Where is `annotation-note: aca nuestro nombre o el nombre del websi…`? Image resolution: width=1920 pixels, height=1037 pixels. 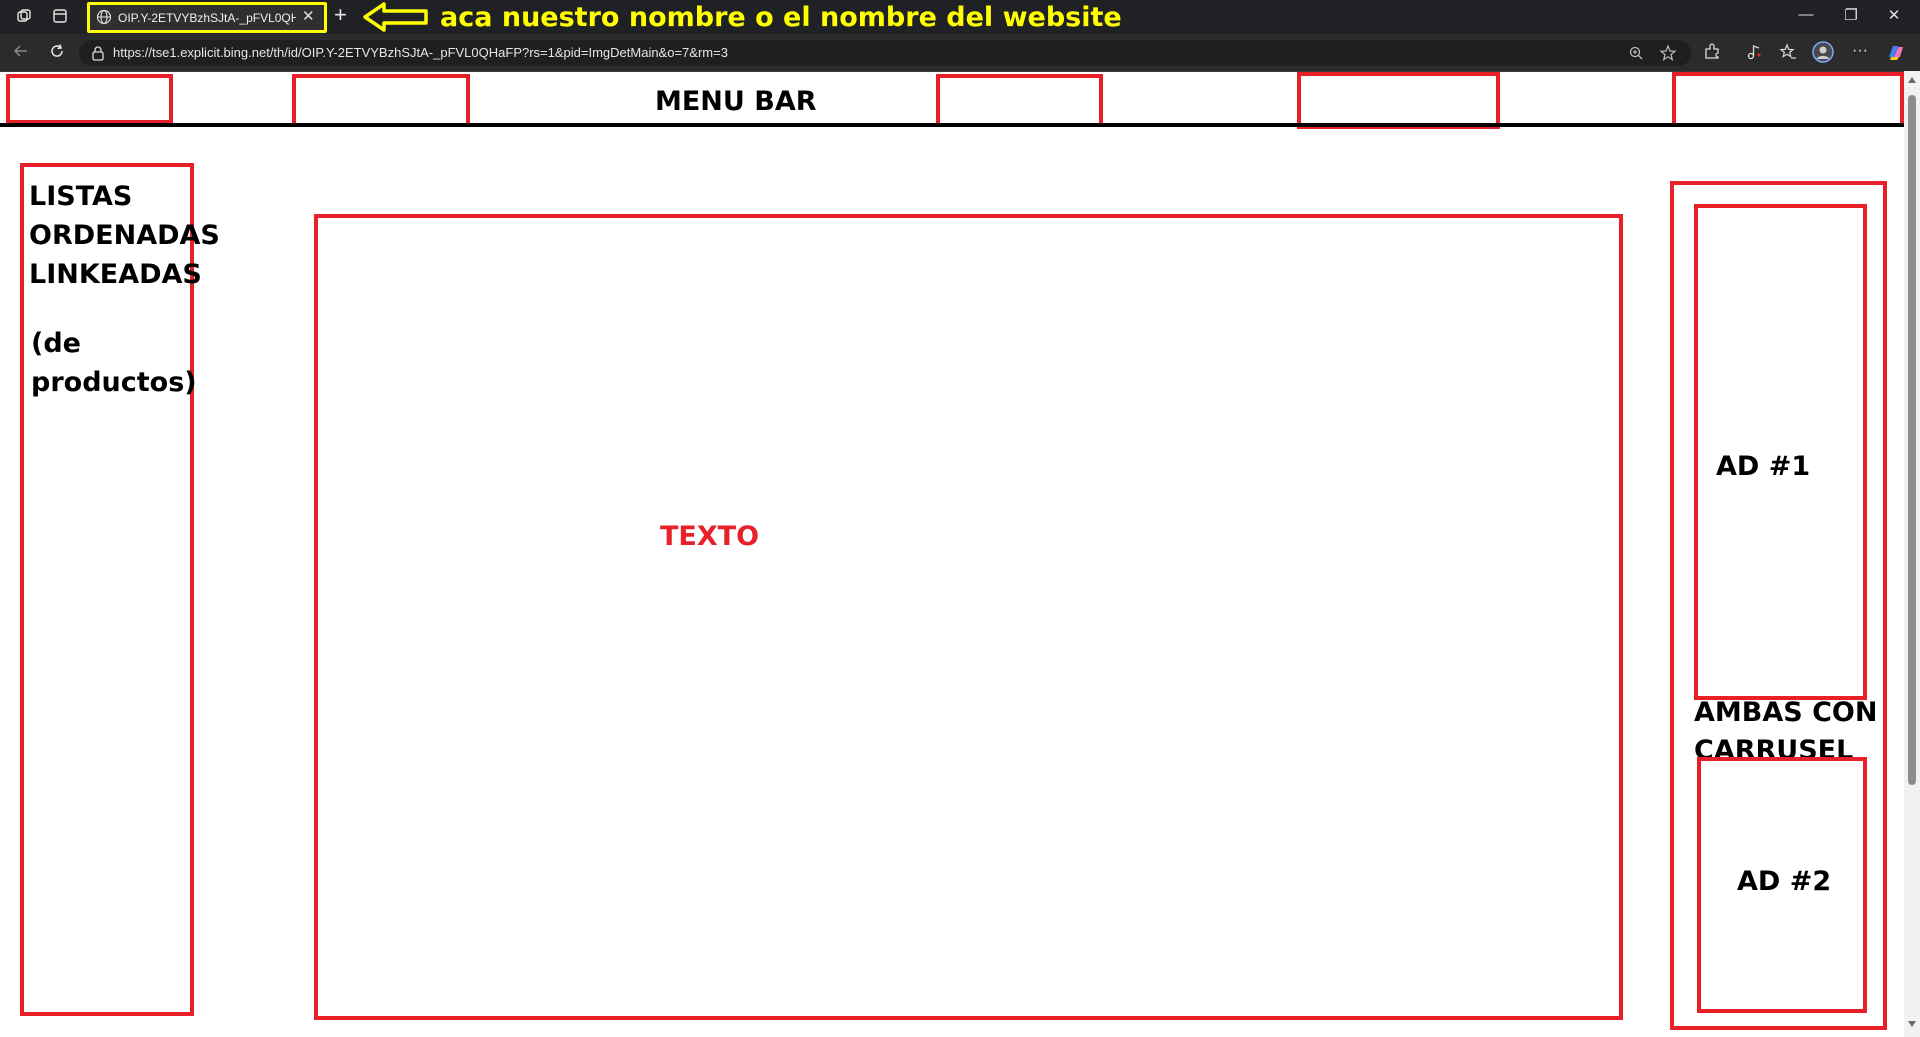
annotation-note: aca nuestro nombre o el nombre del websi… is located at coordinates (781, 17).